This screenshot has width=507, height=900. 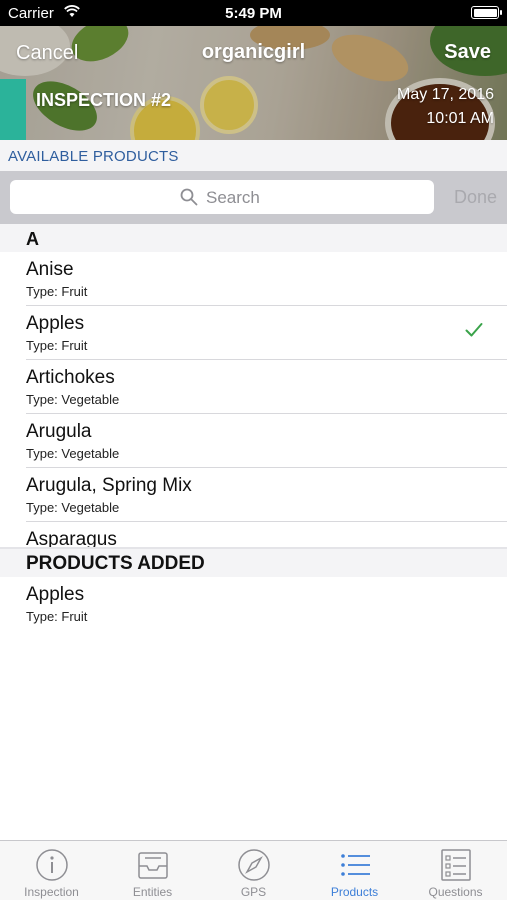 I want to click on tab-label: Questions, so click(x=455, y=892).